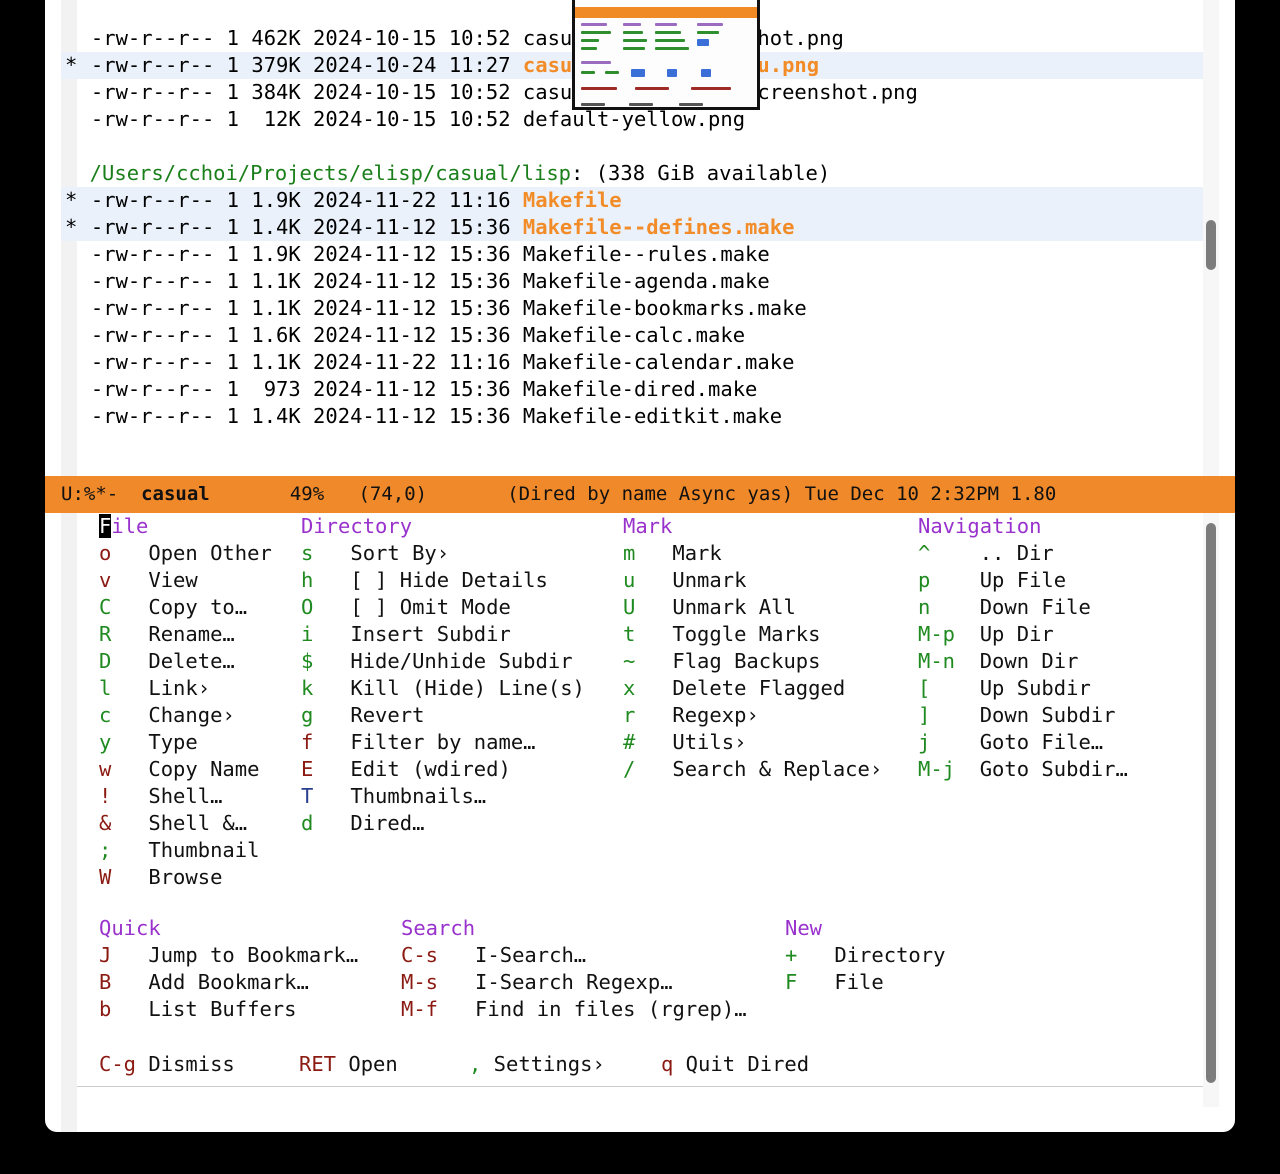 This screenshot has width=1280, height=1174. Describe the element at coordinates (118, 607) in the screenshot. I see `menu-item-key: C` at that location.